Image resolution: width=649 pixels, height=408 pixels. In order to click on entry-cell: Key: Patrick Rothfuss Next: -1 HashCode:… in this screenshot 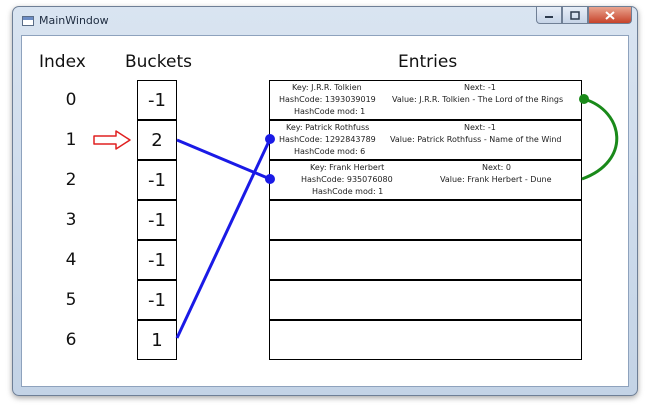, I will do `click(425, 140)`.